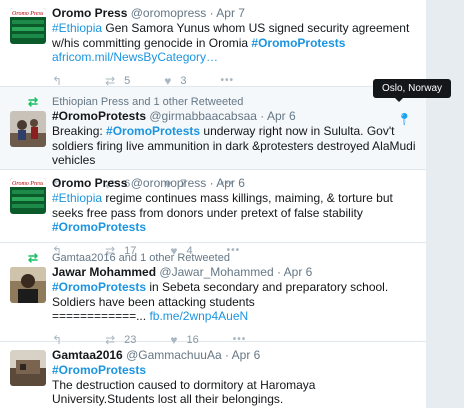 The height and width of the screenshot is (408, 464). I want to click on author-name: Gamtaa2016, so click(87, 355).